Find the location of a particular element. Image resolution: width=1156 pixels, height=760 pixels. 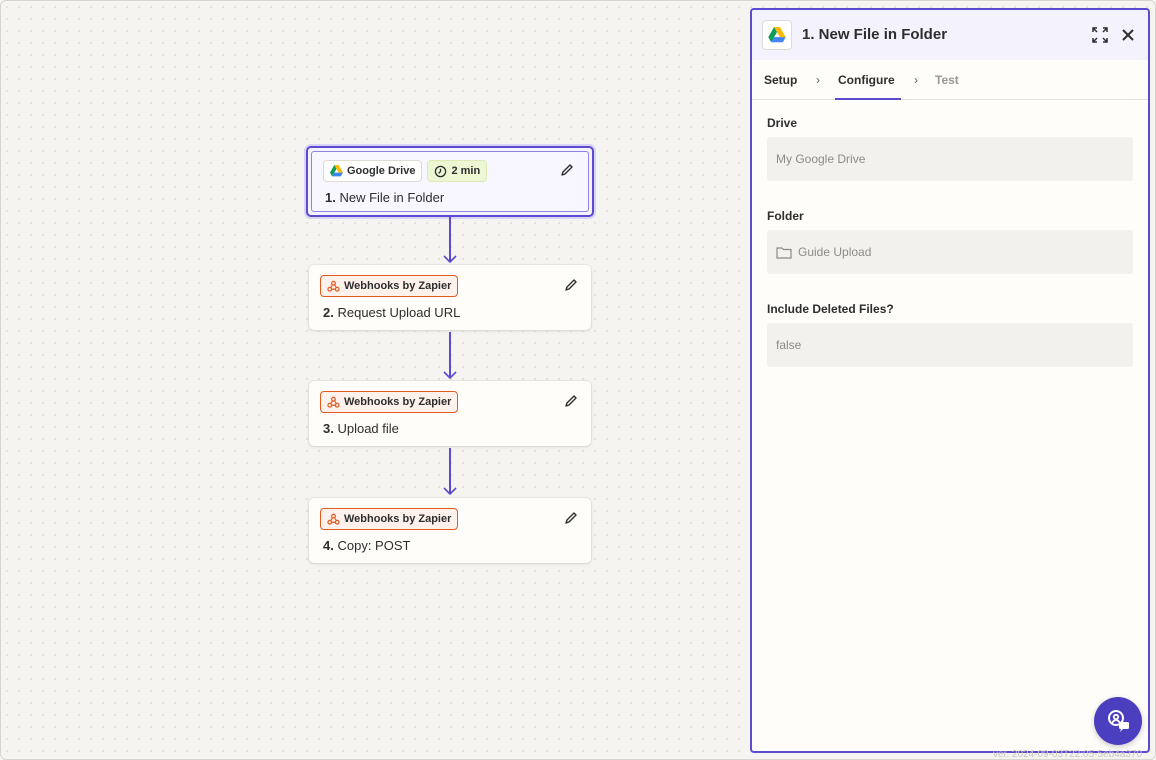

tab-test: Test is located at coordinates (947, 80).